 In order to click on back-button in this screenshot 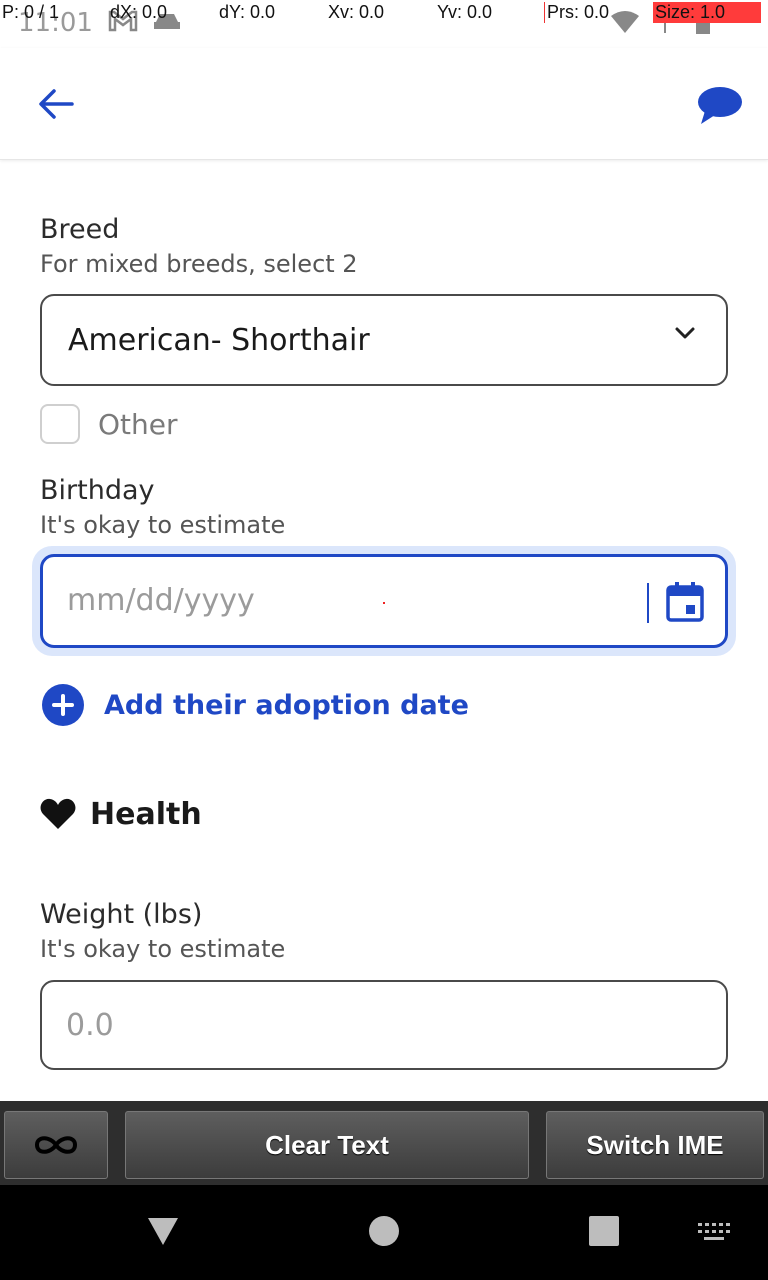, I will do `click(56, 104)`.